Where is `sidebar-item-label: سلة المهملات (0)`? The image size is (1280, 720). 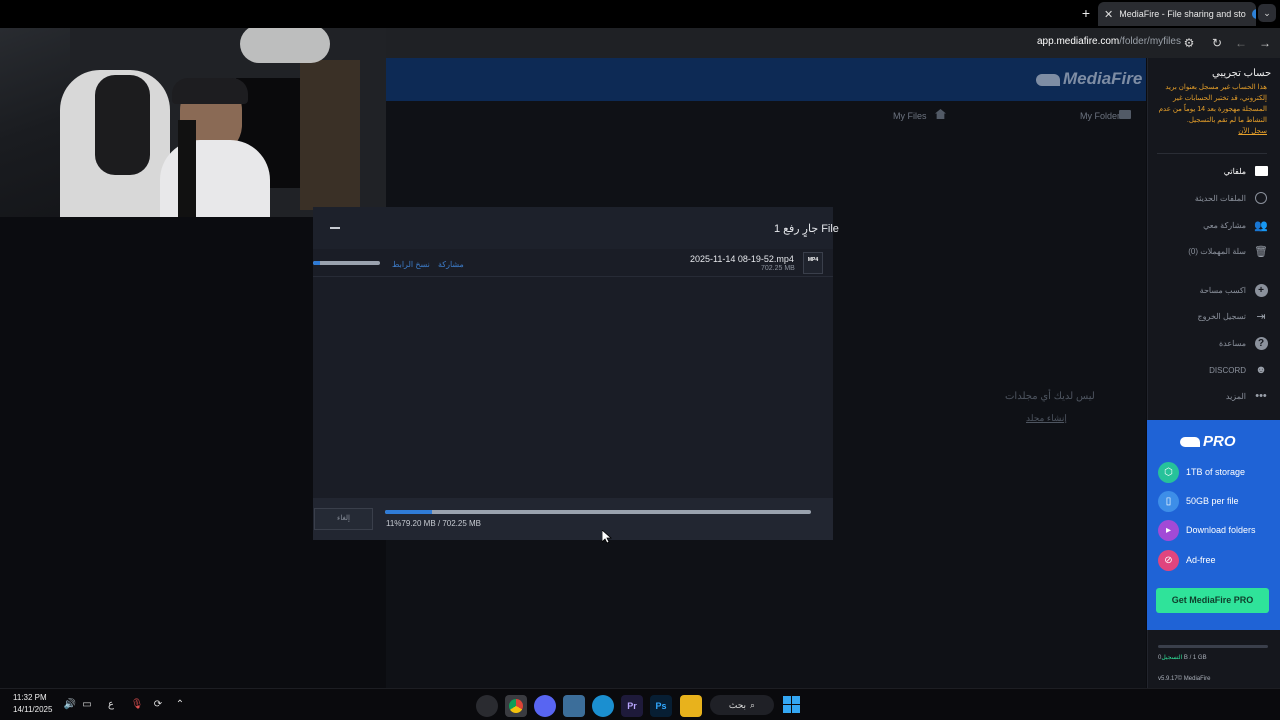 sidebar-item-label: سلة المهملات (0) is located at coordinates (1217, 251).